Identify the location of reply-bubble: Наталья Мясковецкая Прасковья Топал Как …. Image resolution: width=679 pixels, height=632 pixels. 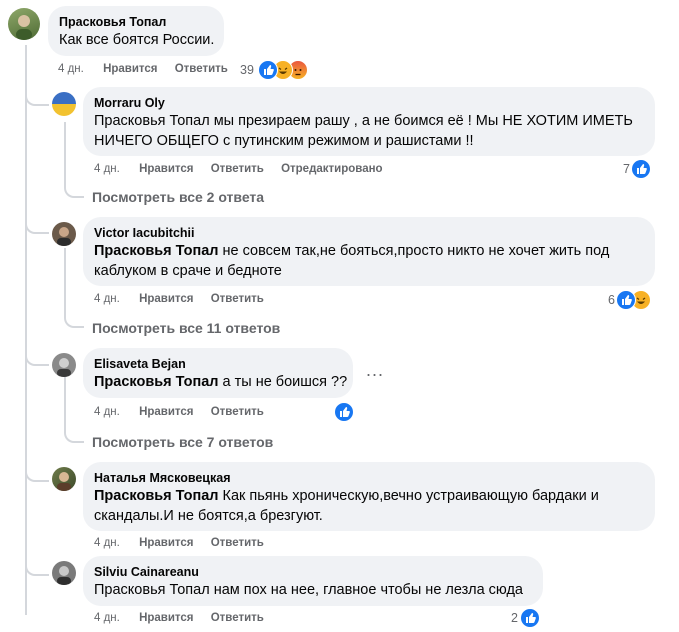
(369, 496).